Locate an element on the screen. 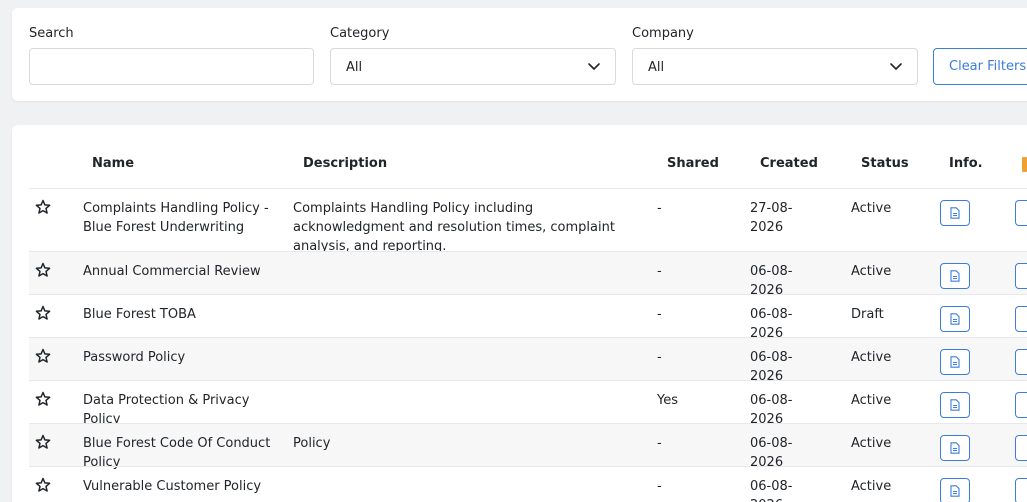 This screenshot has width=1027, height=502. column-header-info: Info. is located at coordinates (966, 163).